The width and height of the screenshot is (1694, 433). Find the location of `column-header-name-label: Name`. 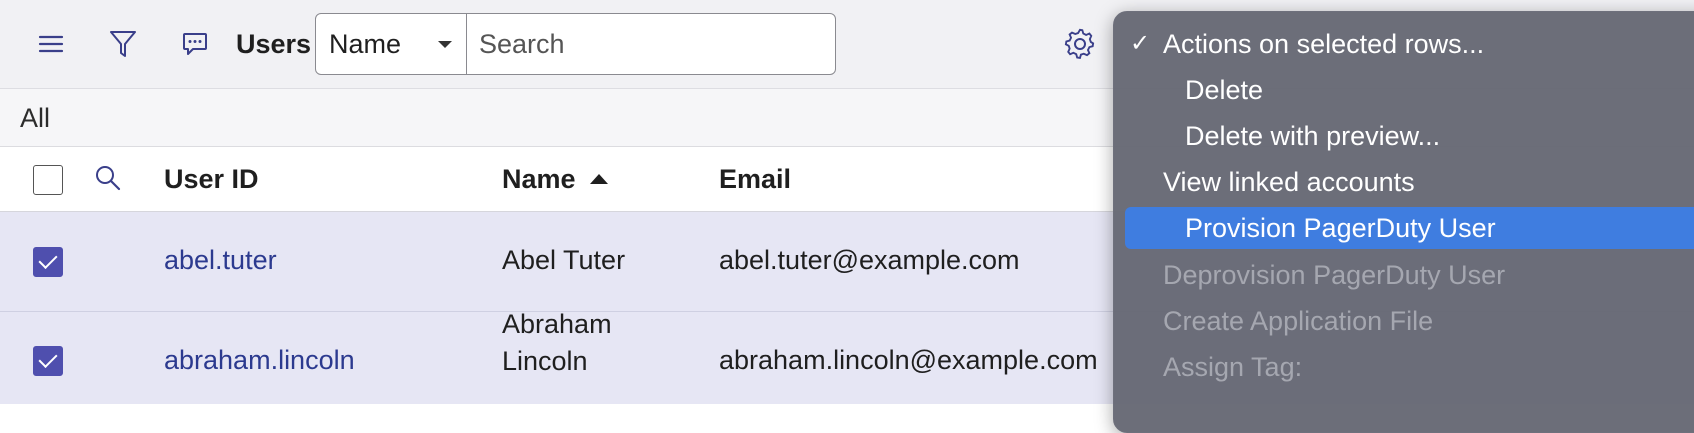

column-header-name-label: Name is located at coordinates (539, 179).